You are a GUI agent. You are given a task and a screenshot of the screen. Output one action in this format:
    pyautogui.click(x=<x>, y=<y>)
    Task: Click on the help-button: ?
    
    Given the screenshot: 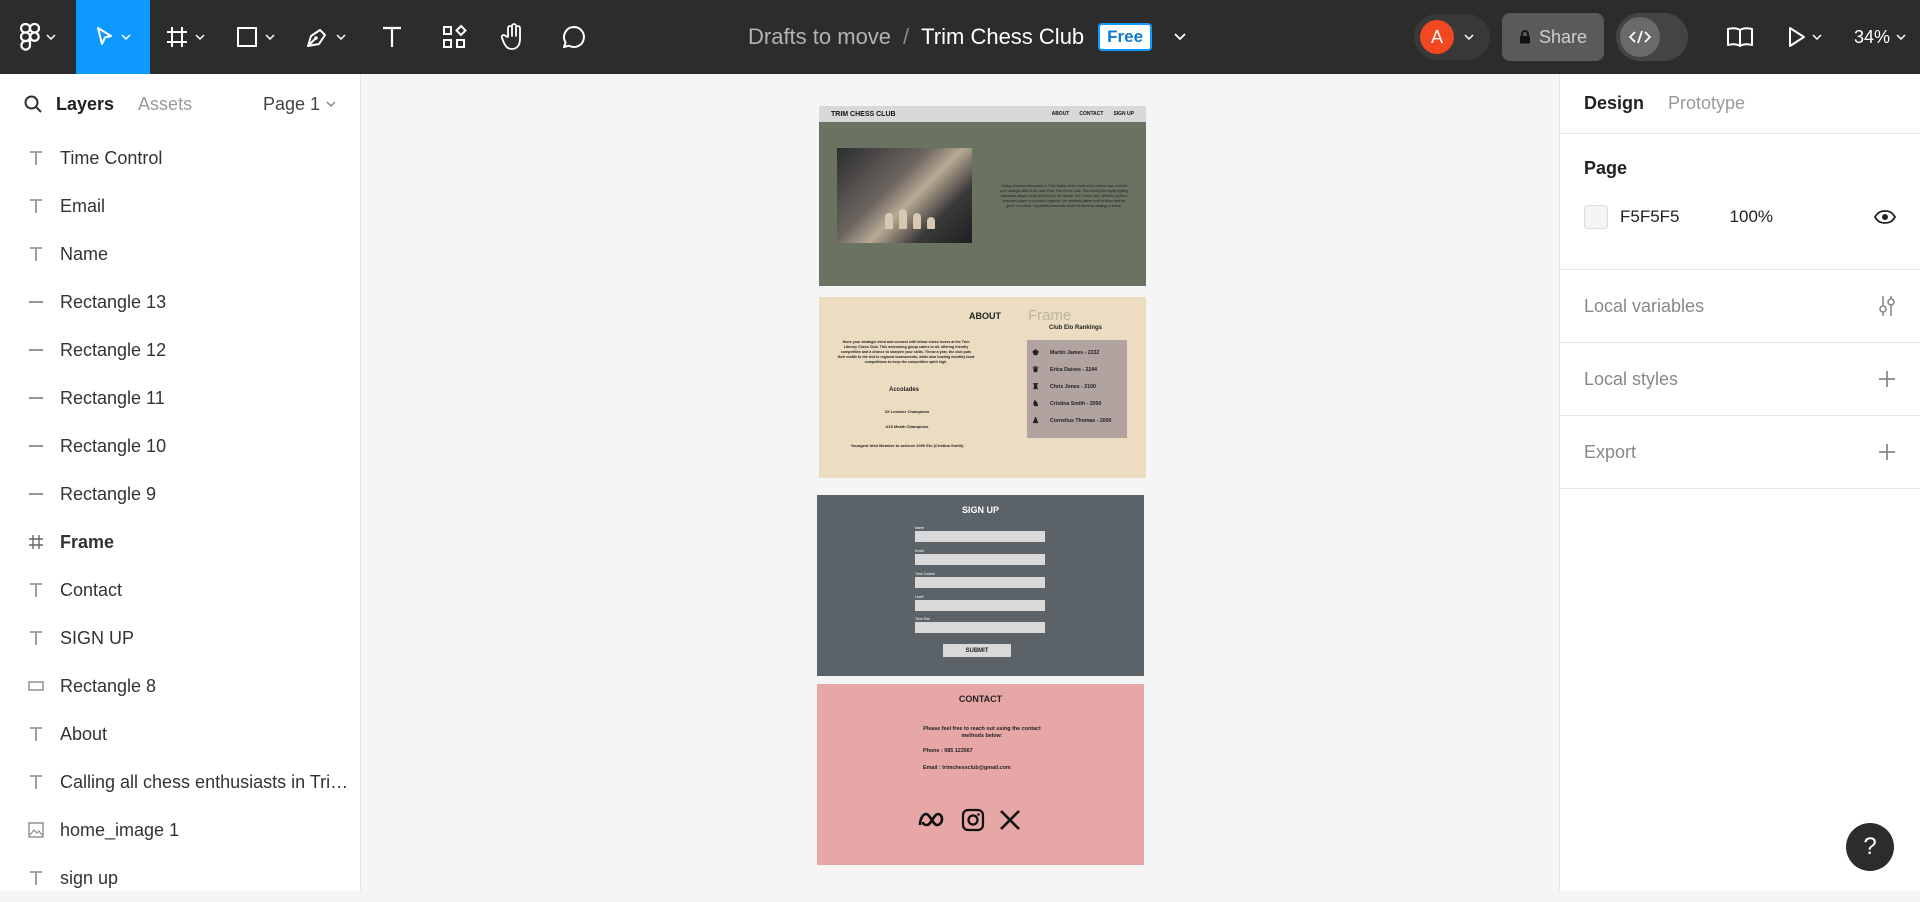 What is the action you would take?
    pyautogui.click(x=1870, y=847)
    